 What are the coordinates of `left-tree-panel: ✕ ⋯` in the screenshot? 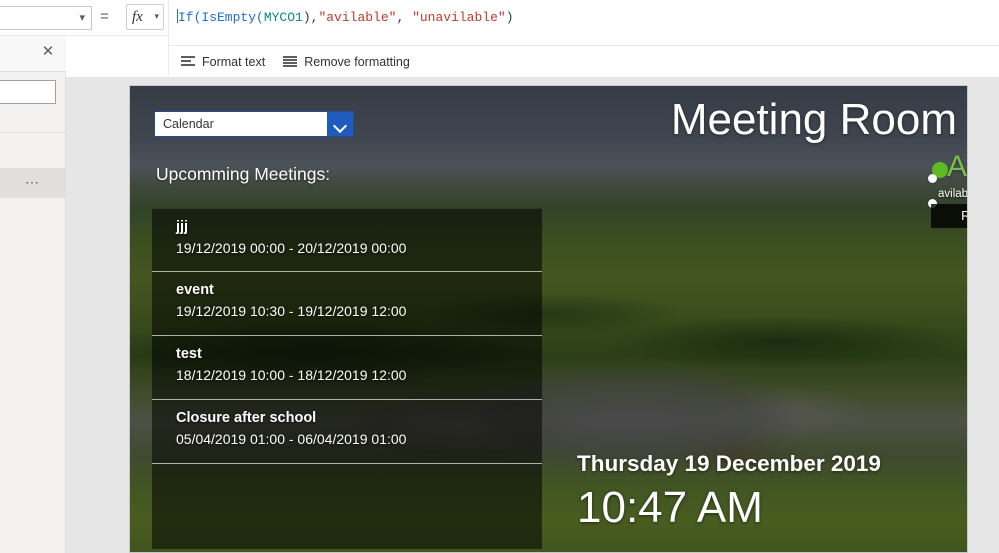 It's located at (33, 294).